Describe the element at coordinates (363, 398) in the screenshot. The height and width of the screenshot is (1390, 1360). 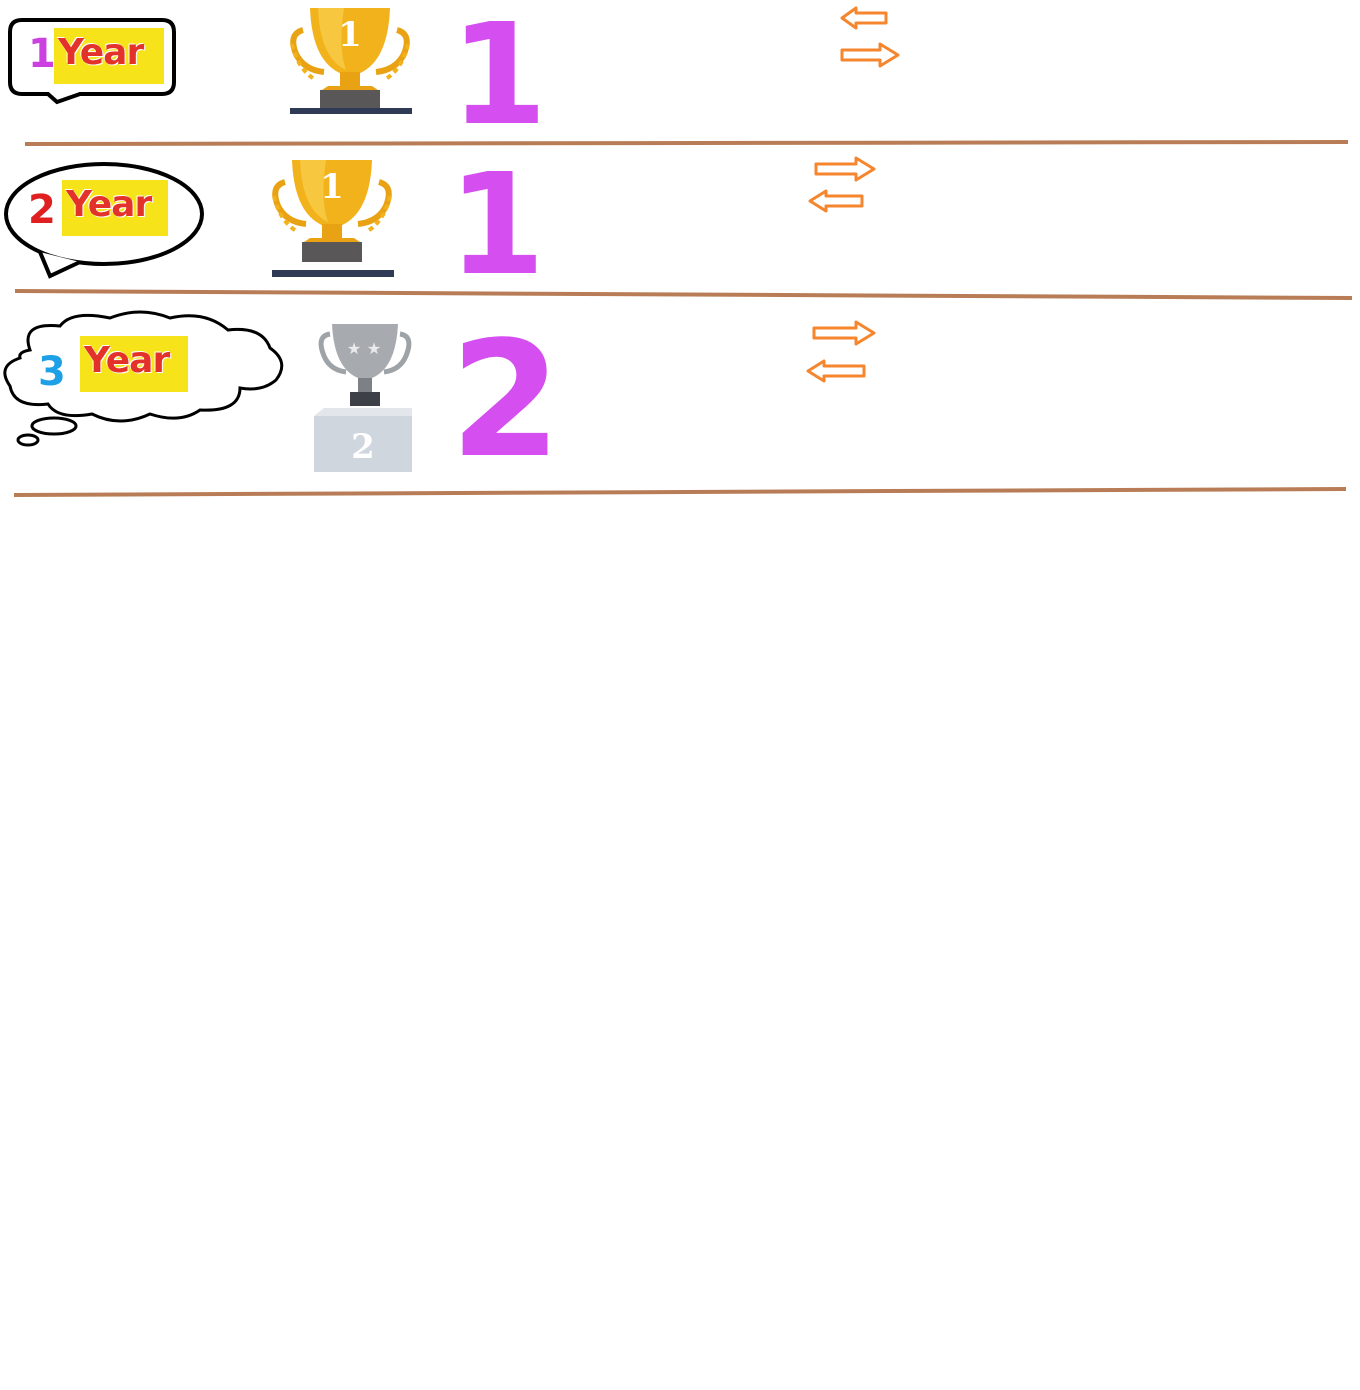
I see `silver-trophy-icon: ★ ★ 2` at that location.